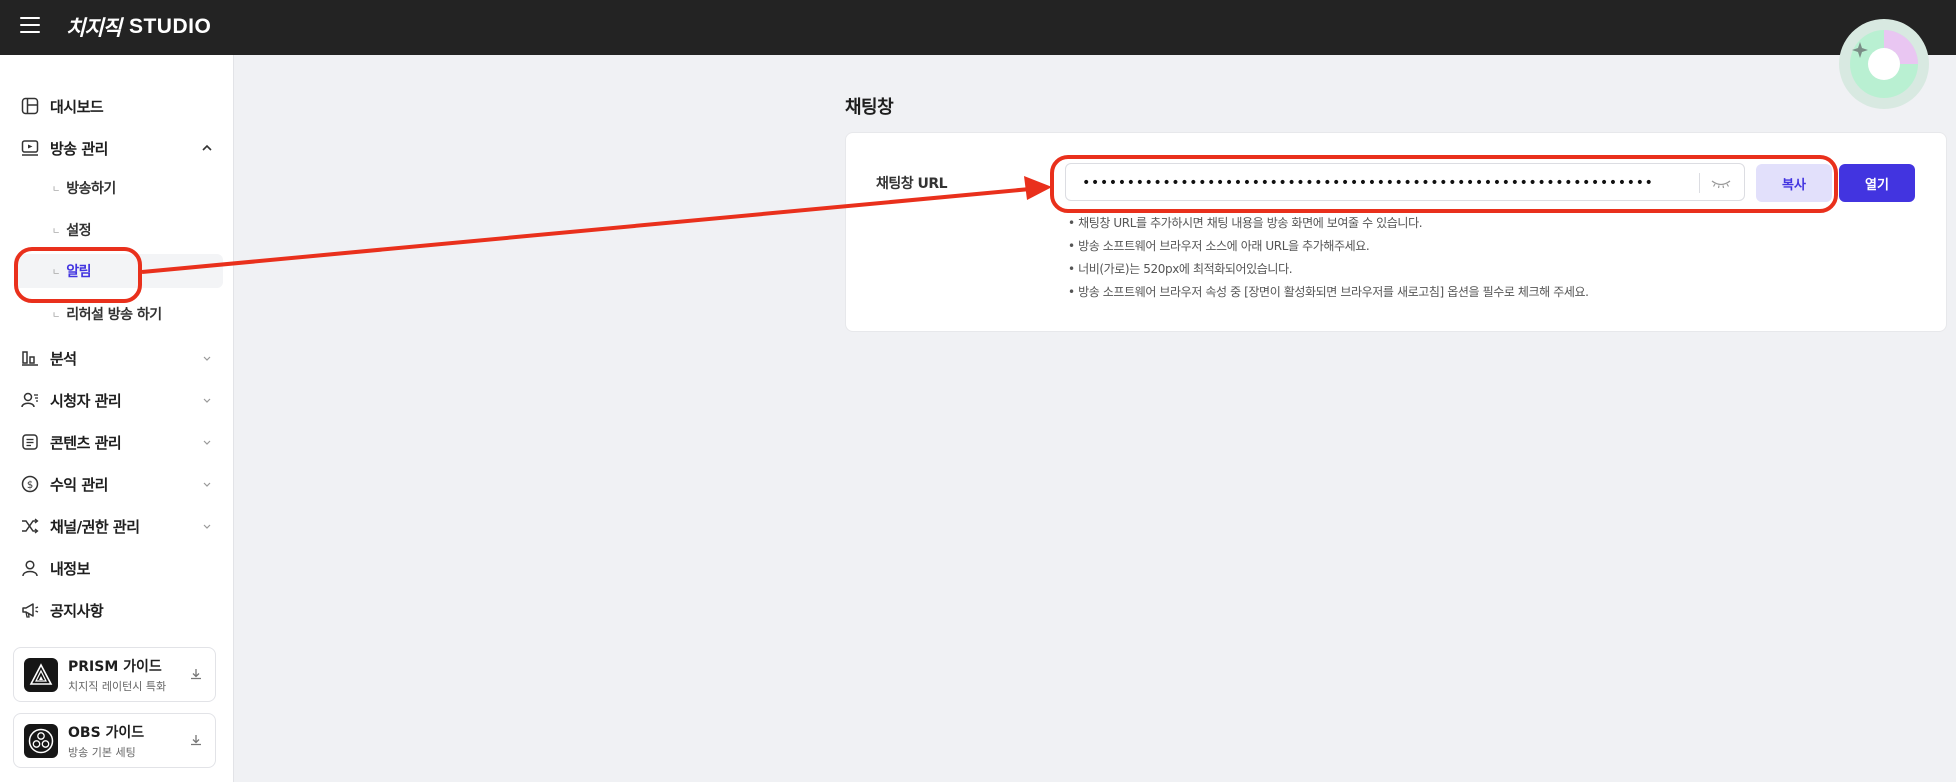 The width and height of the screenshot is (1956, 782). What do you see at coordinates (869, 107) in the screenshot?
I see `page-title: 채팅창` at bounding box center [869, 107].